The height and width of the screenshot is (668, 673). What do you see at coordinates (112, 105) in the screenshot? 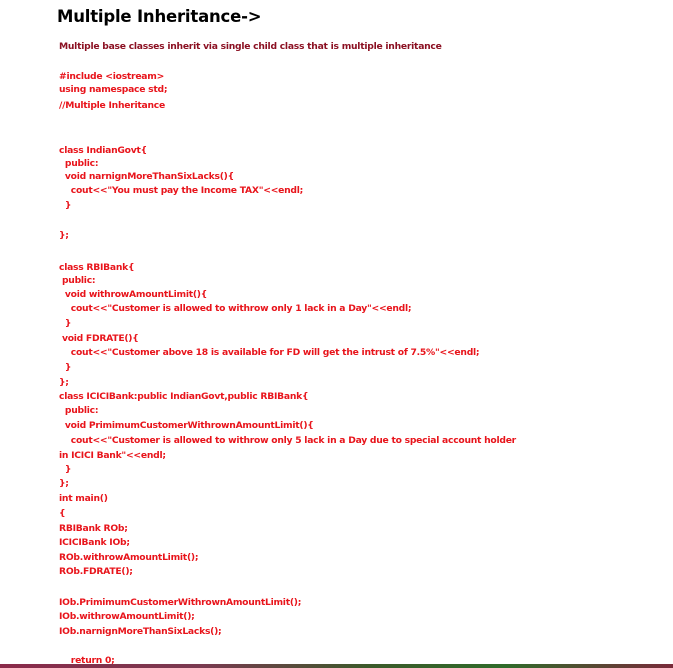
I see `code-line: //Multiple Inheritance` at bounding box center [112, 105].